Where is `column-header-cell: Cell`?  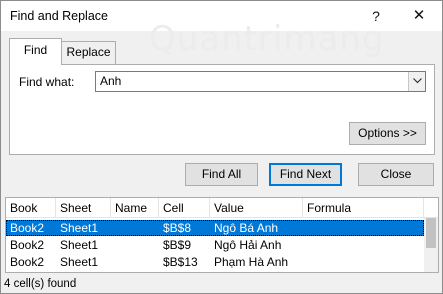
column-header-cell: Cell is located at coordinates (184, 208).